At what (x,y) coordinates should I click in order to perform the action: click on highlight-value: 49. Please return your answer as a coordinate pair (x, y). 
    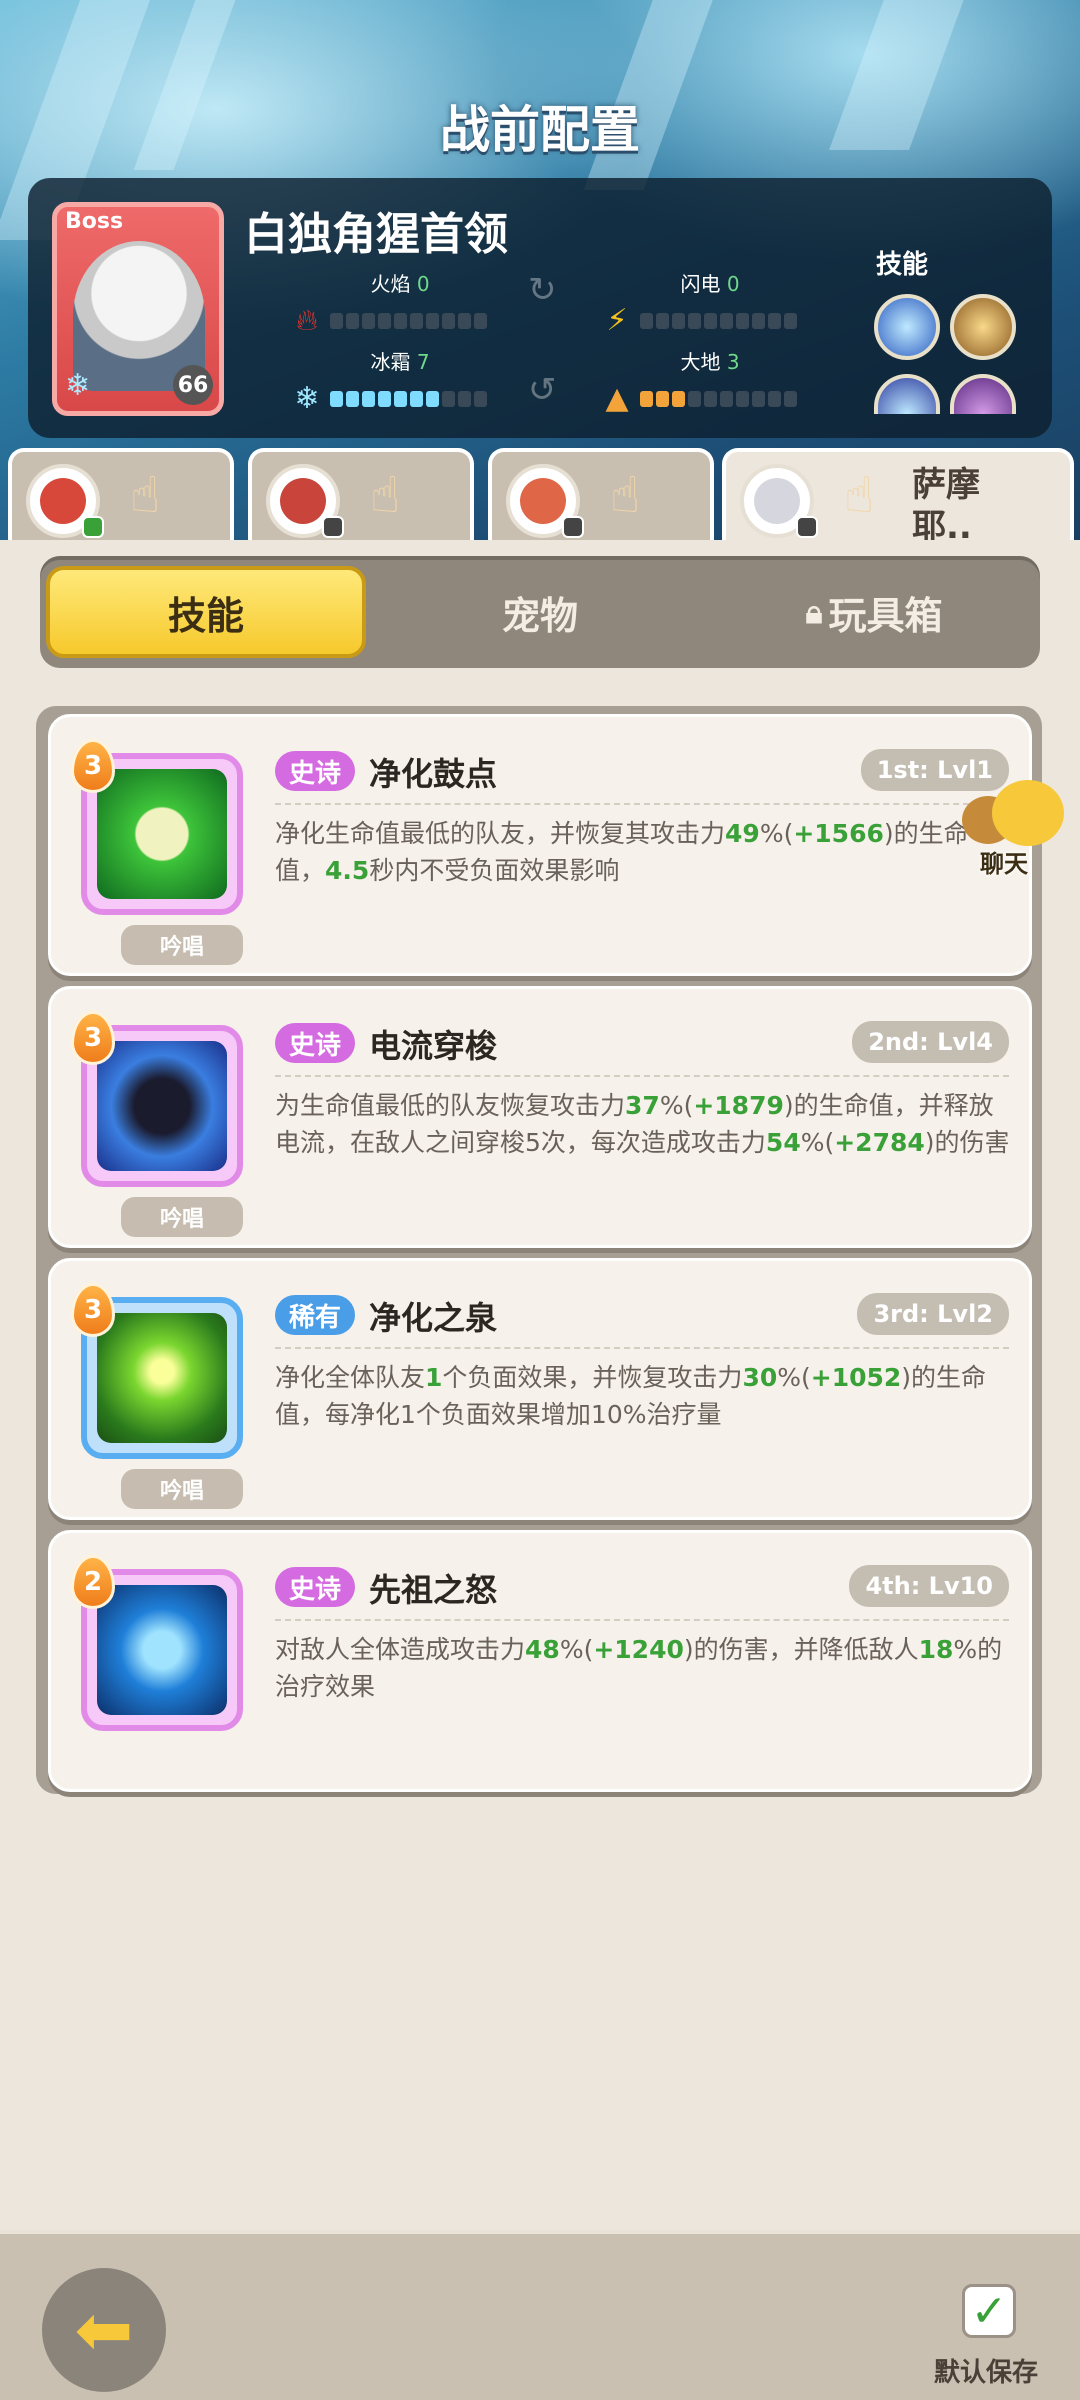
    Looking at the image, I should click on (742, 833).